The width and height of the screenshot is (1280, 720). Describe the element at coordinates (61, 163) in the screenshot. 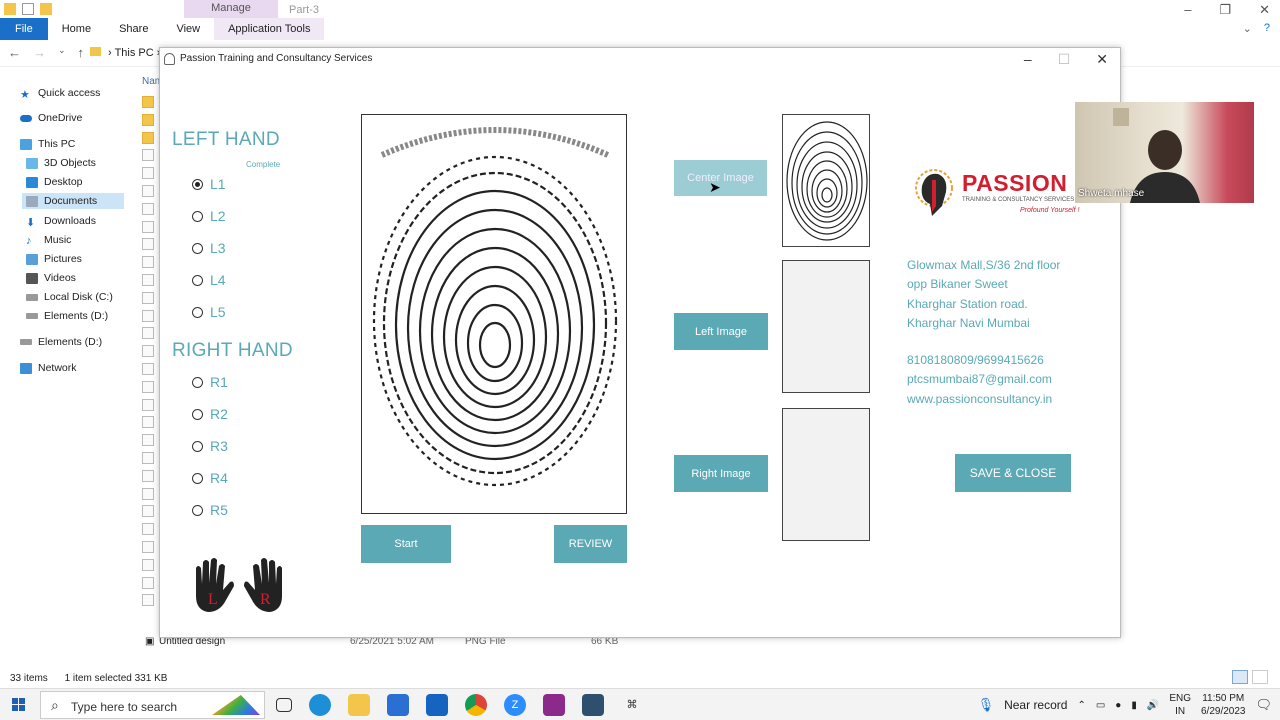

I see `nav-3d-objects: 3D Objects` at that location.